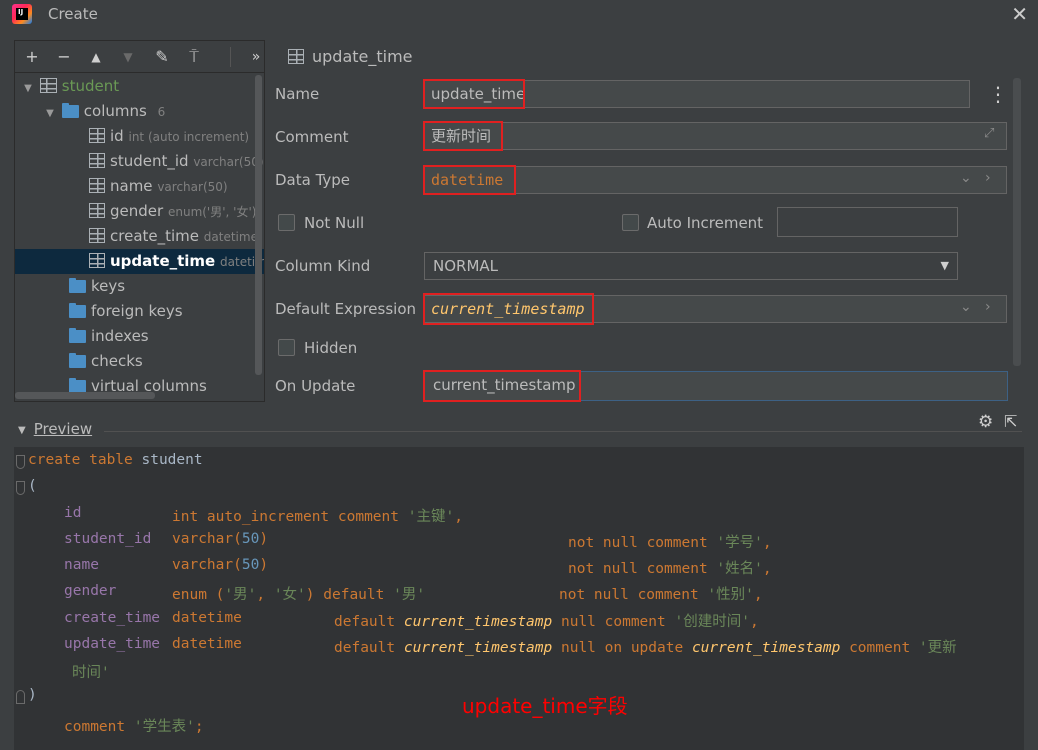  What do you see at coordinates (230, 57) in the screenshot?
I see `toolbar-separator` at bounding box center [230, 57].